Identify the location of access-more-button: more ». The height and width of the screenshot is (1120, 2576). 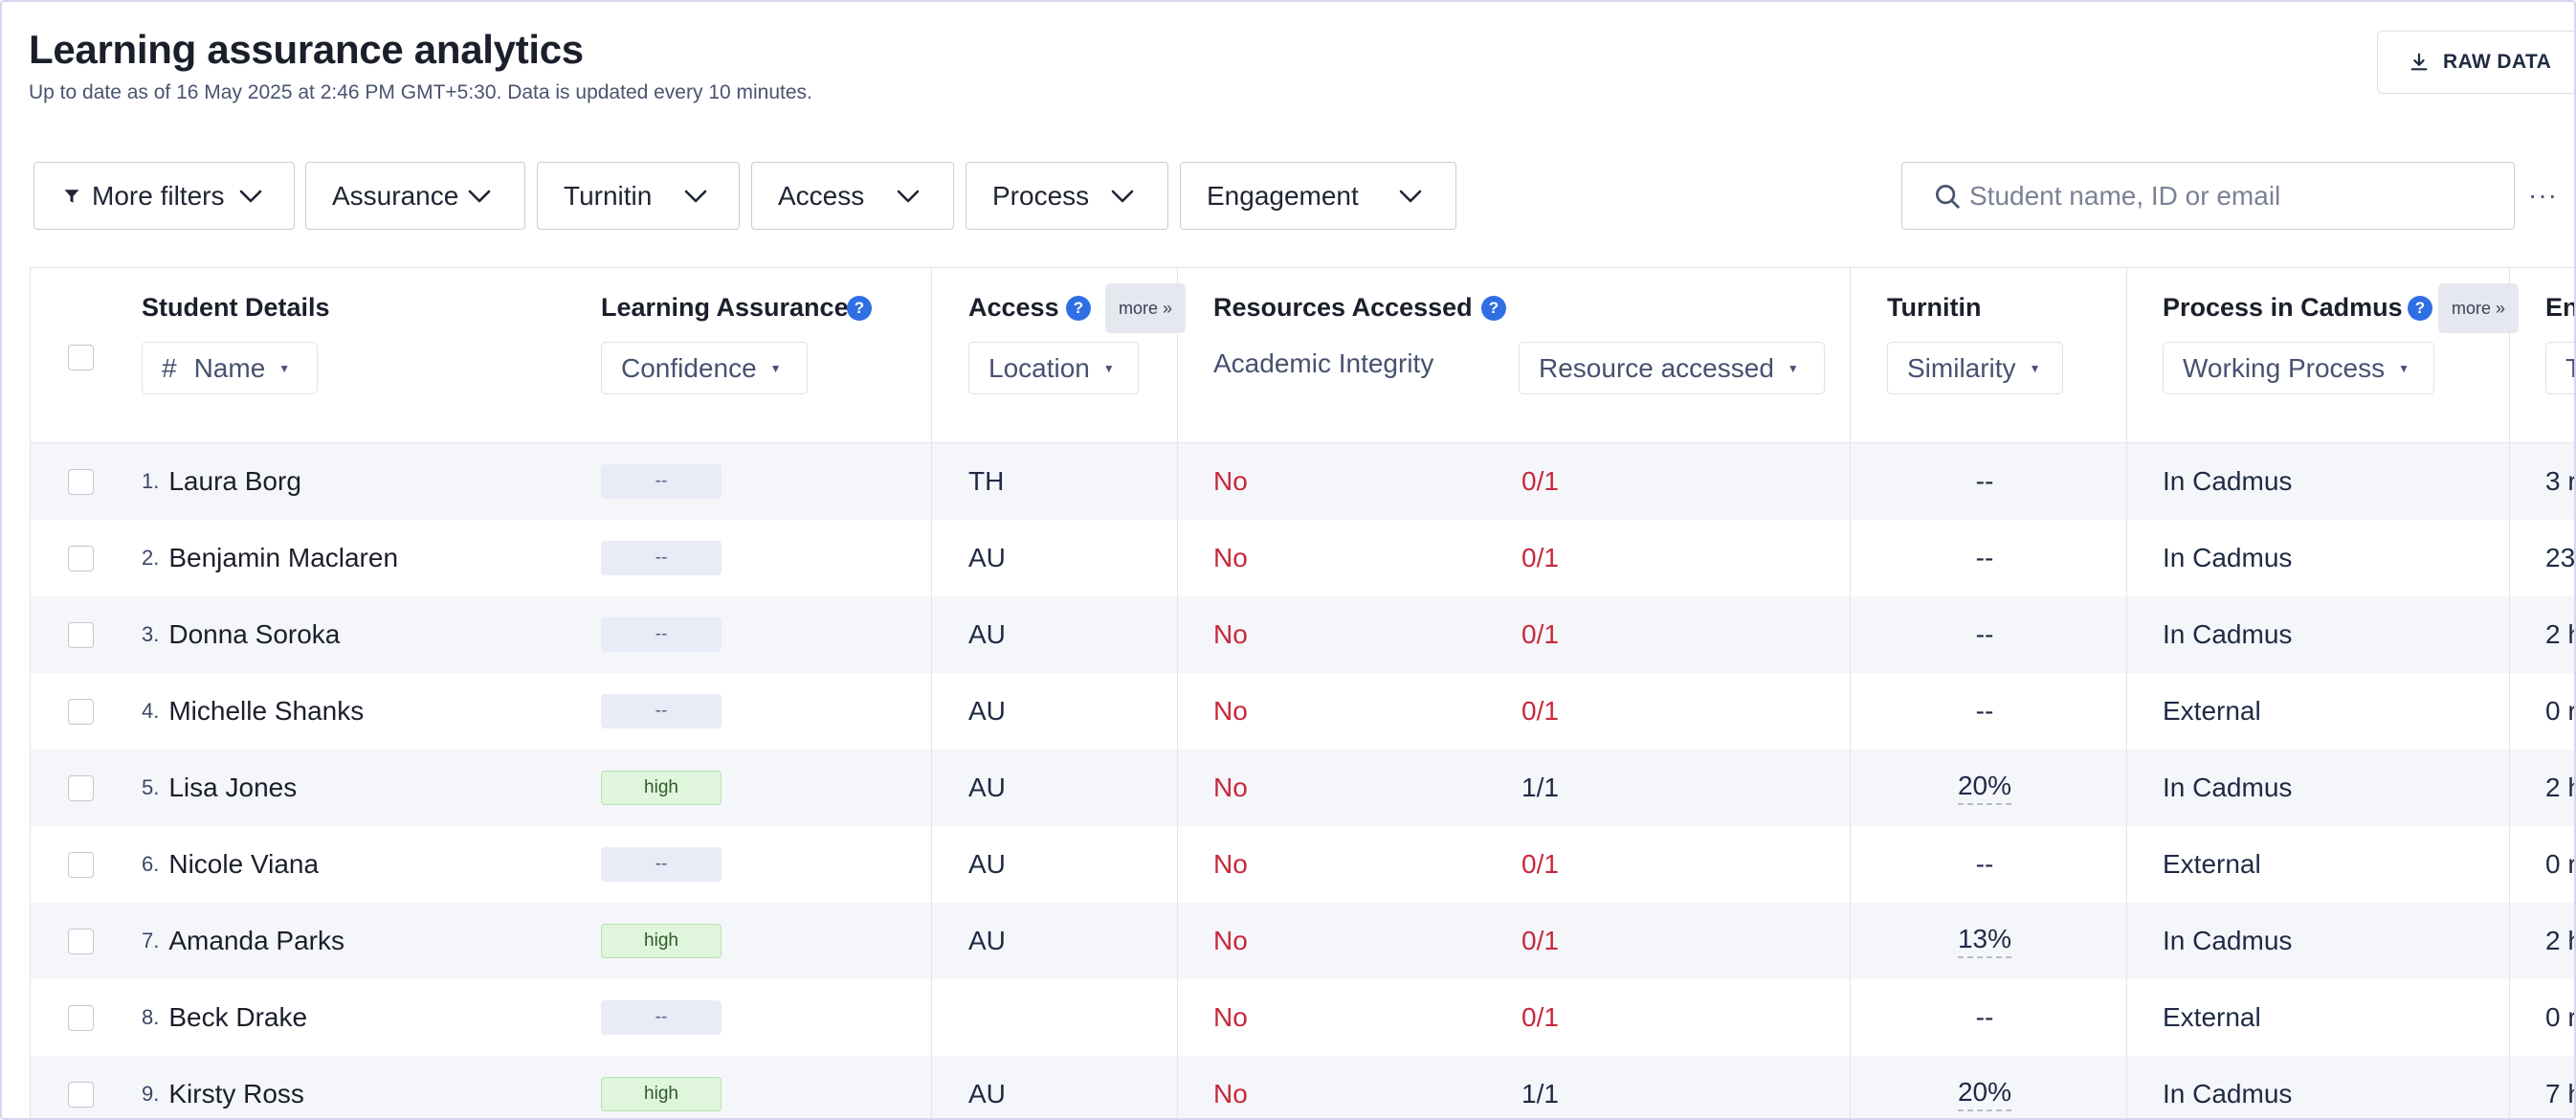
(1146, 308).